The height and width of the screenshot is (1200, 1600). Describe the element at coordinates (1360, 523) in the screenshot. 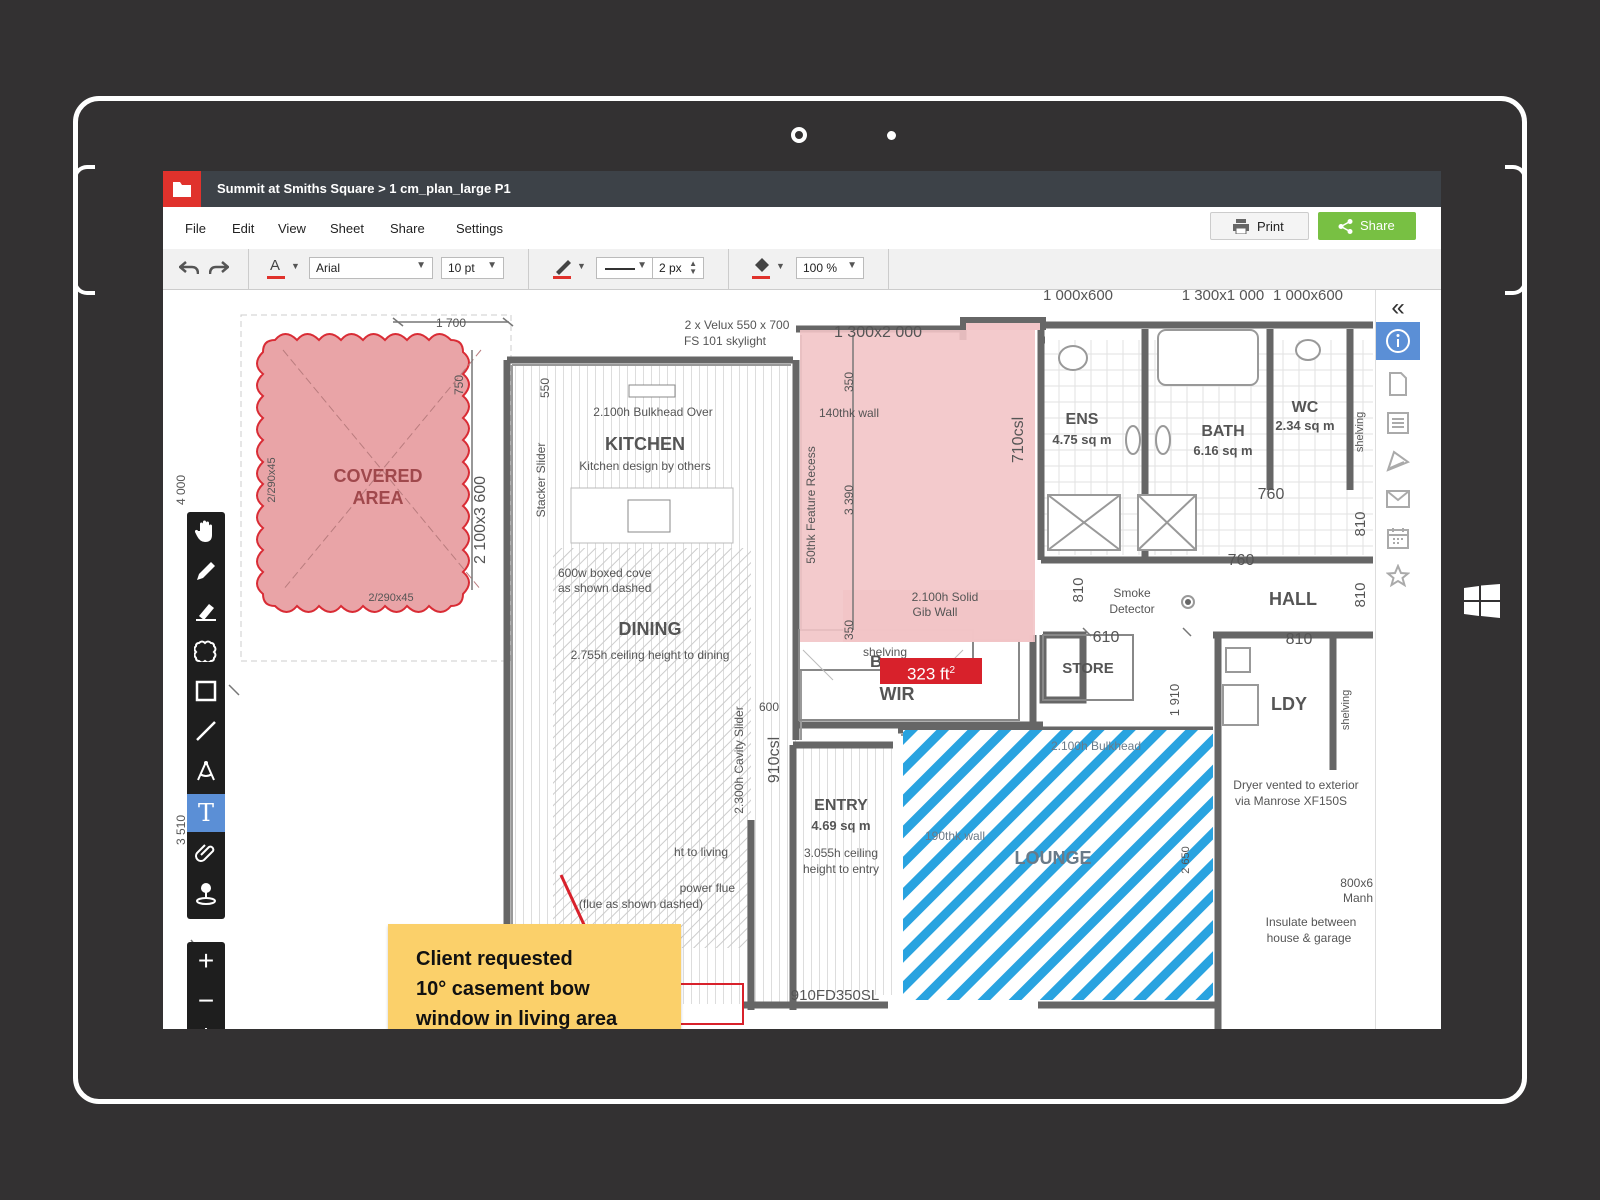

I see `dim-810-c: 810` at that location.